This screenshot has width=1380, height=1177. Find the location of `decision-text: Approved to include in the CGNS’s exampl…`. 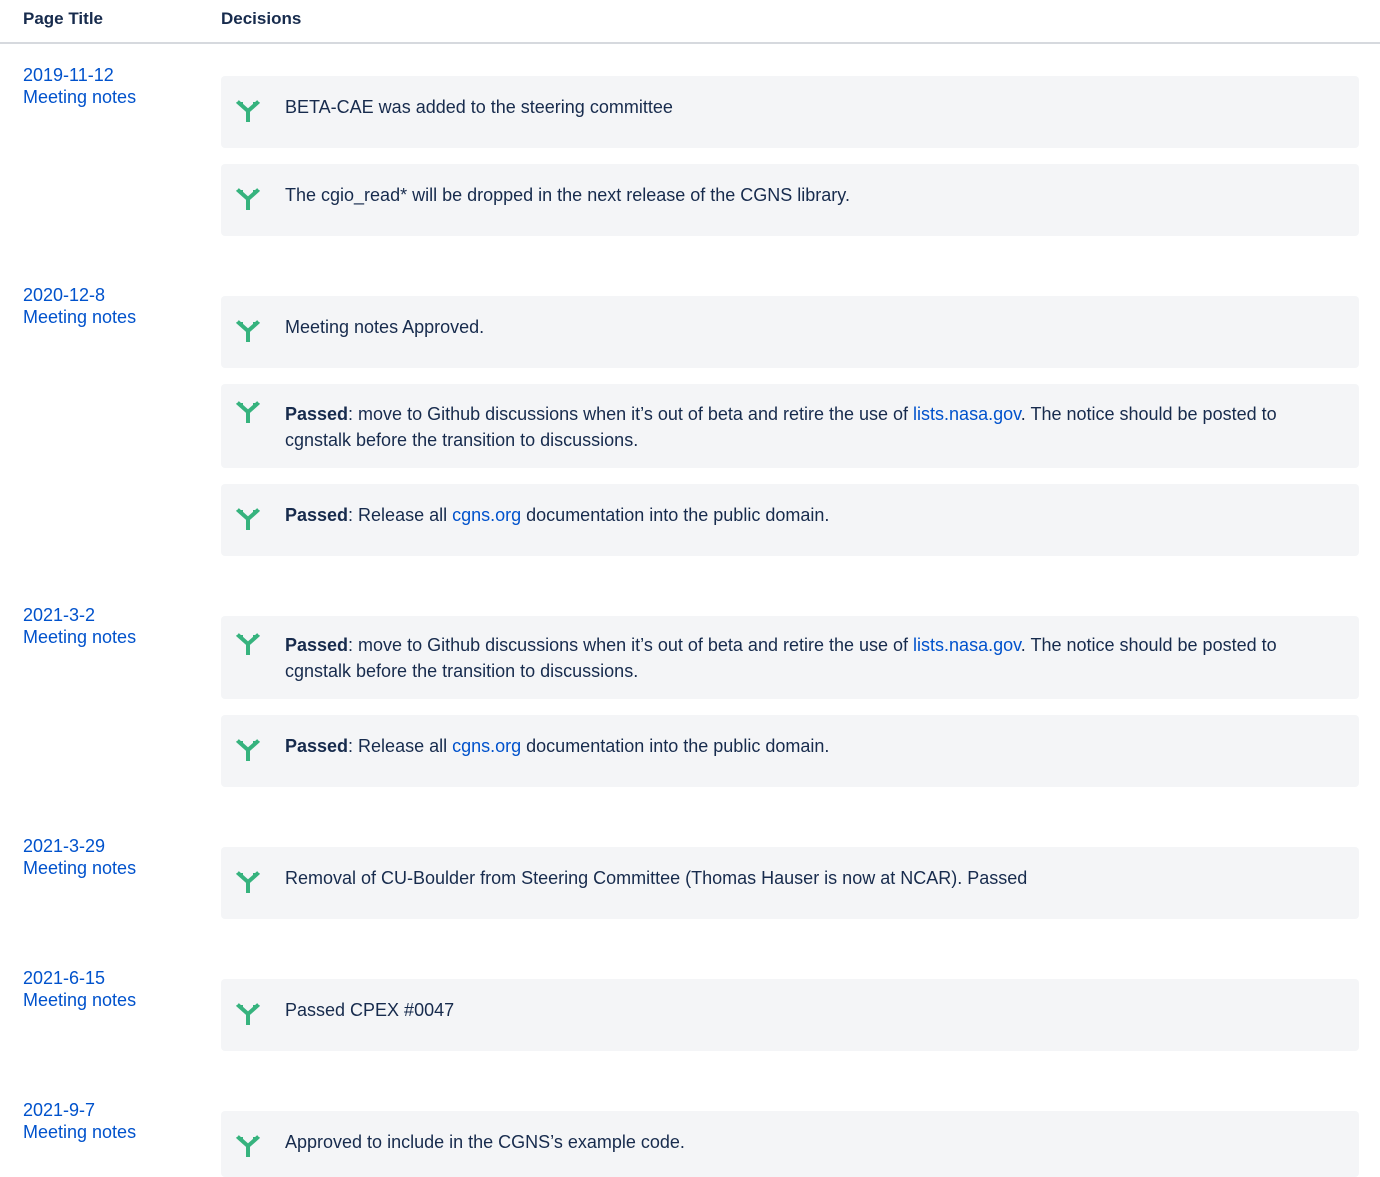

decision-text: Approved to include in the CGNS’s exampl… is located at coordinates (485, 1142).